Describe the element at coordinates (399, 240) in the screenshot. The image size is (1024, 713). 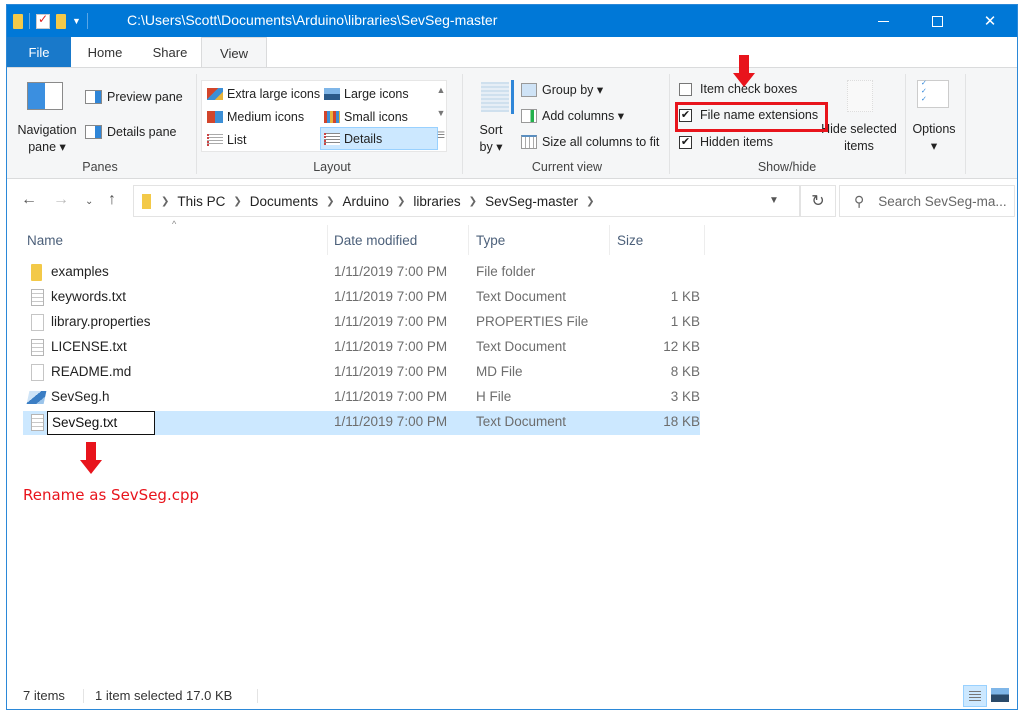
I see `column-header-date-modified: Date modified` at that location.